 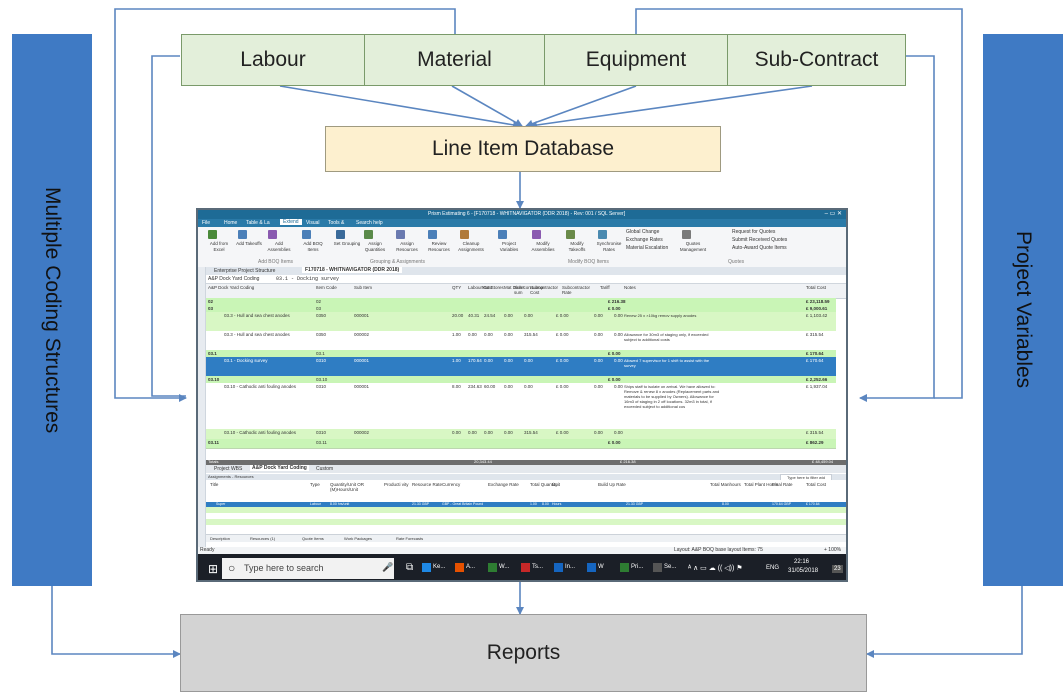 What do you see at coordinates (230, 484) in the screenshot?
I see `lower-col-header-0: Title` at bounding box center [230, 484].